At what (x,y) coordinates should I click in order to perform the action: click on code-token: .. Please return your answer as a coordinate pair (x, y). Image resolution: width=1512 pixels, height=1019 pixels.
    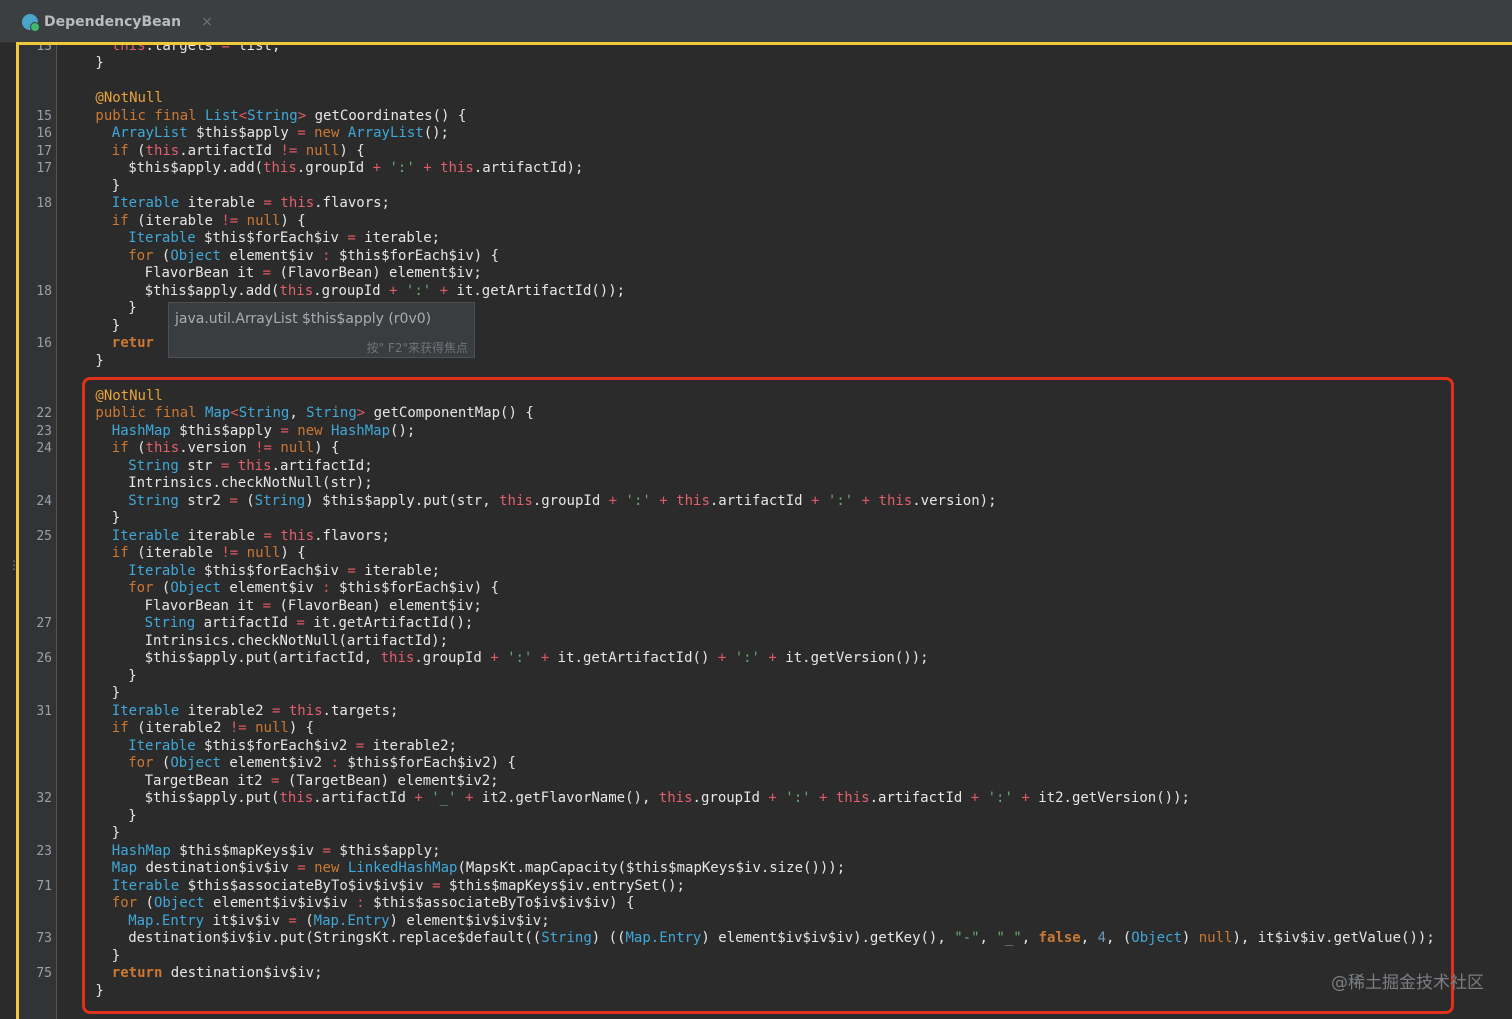
    Looking at the image, I should click on (149, 48).